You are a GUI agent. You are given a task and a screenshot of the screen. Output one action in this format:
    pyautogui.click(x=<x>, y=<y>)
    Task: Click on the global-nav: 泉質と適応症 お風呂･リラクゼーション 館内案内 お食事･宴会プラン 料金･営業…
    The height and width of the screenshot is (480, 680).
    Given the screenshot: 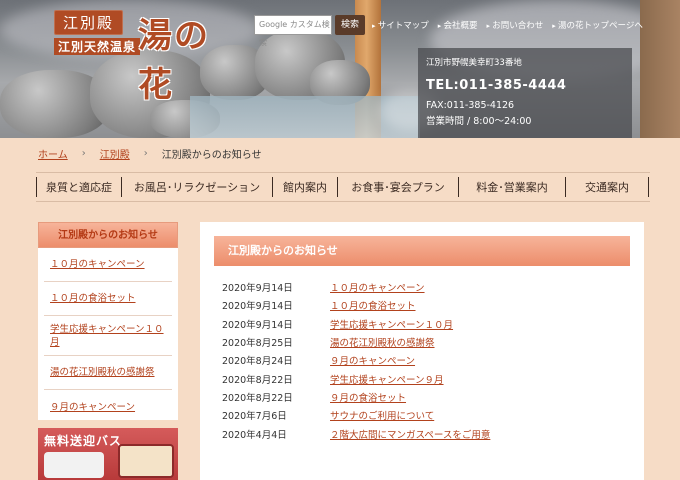 What is the action you would take?
    pyautogui.click(x=343, y=187)
    